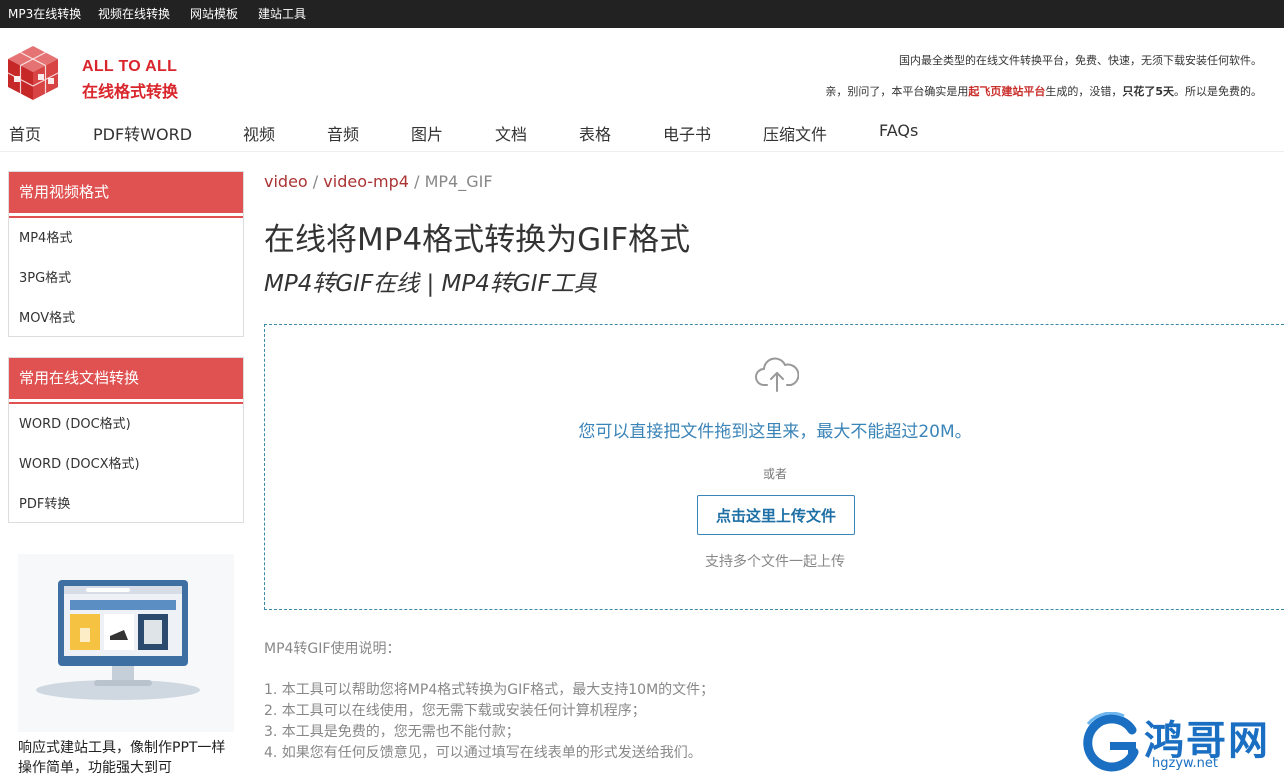  What do you see at coordinates (126, 643) in the screenshot?
I see `promo-monitor-image` at bounding box center [126, 643].